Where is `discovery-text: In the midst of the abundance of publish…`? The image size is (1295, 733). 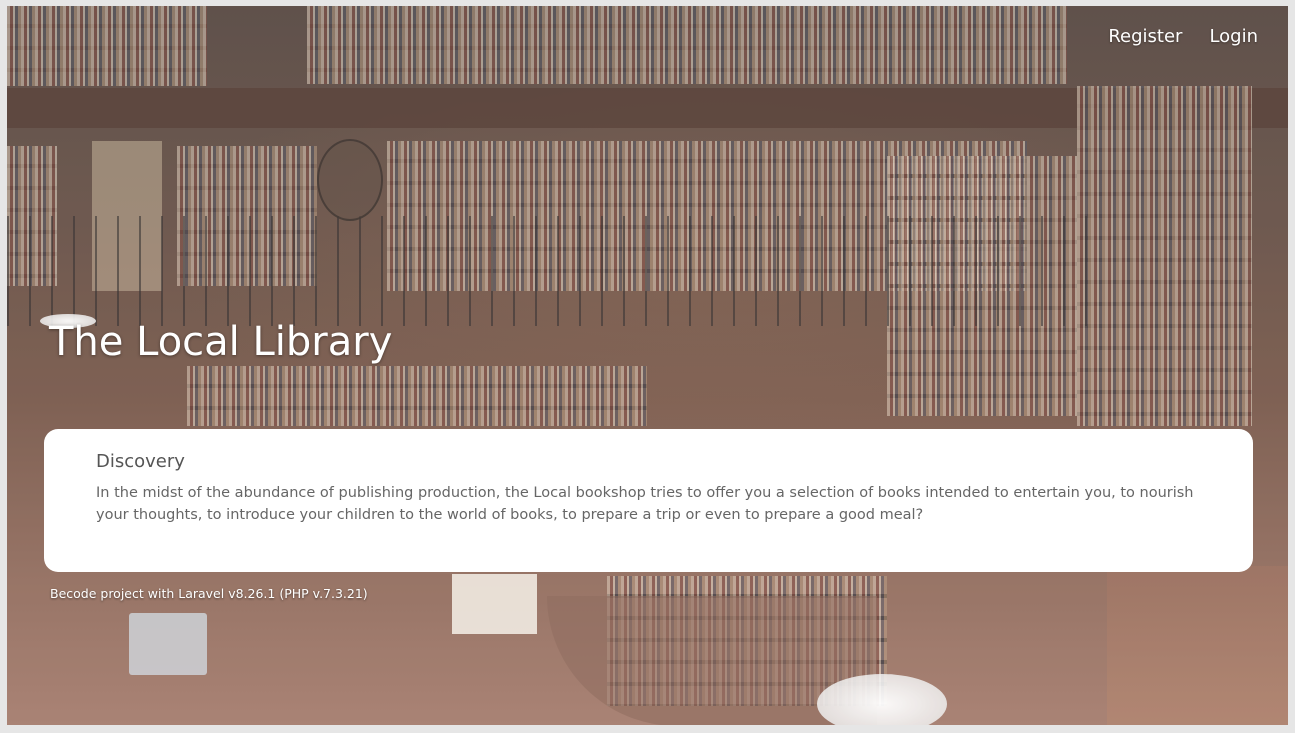 discovery-text: In the midst of the abundance of publish… is located at coordinates (645, 504).